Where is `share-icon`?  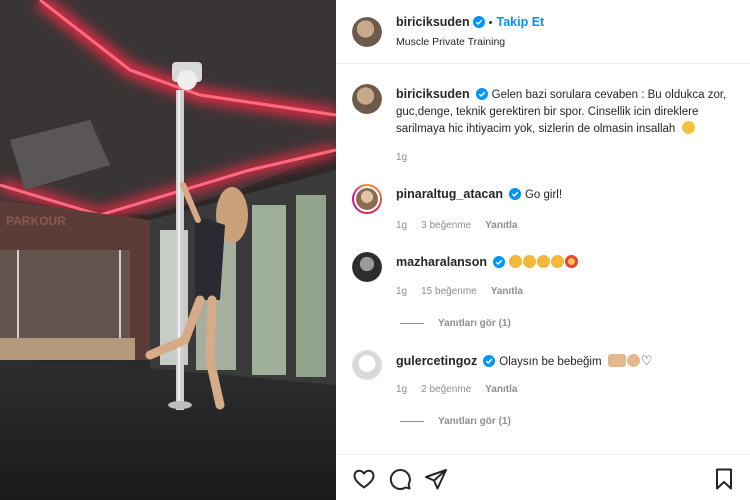
share-icon is located at coordinates (436, 479).